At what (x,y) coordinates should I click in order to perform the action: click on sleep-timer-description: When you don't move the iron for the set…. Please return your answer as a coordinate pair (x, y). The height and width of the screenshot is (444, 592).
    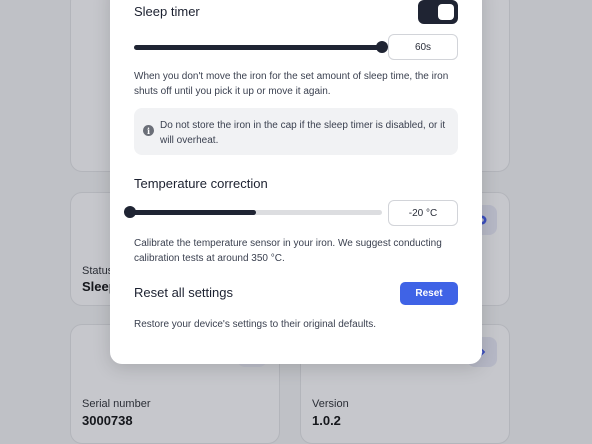
    Looking at the image, I should click on (291, 84).